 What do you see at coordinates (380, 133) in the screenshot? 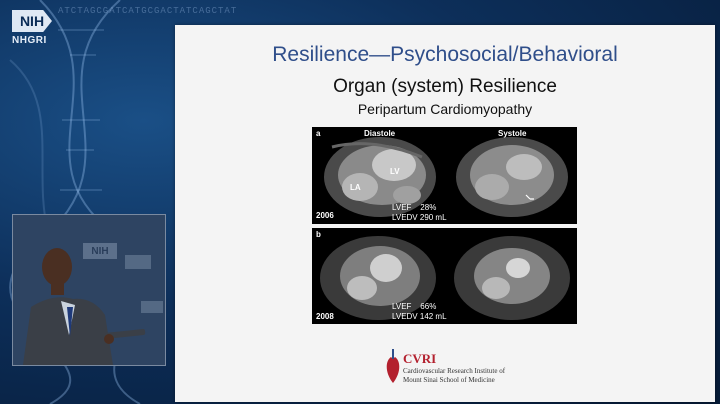
I see `diastole-header: Diastole` at bounding box center [380, 133].